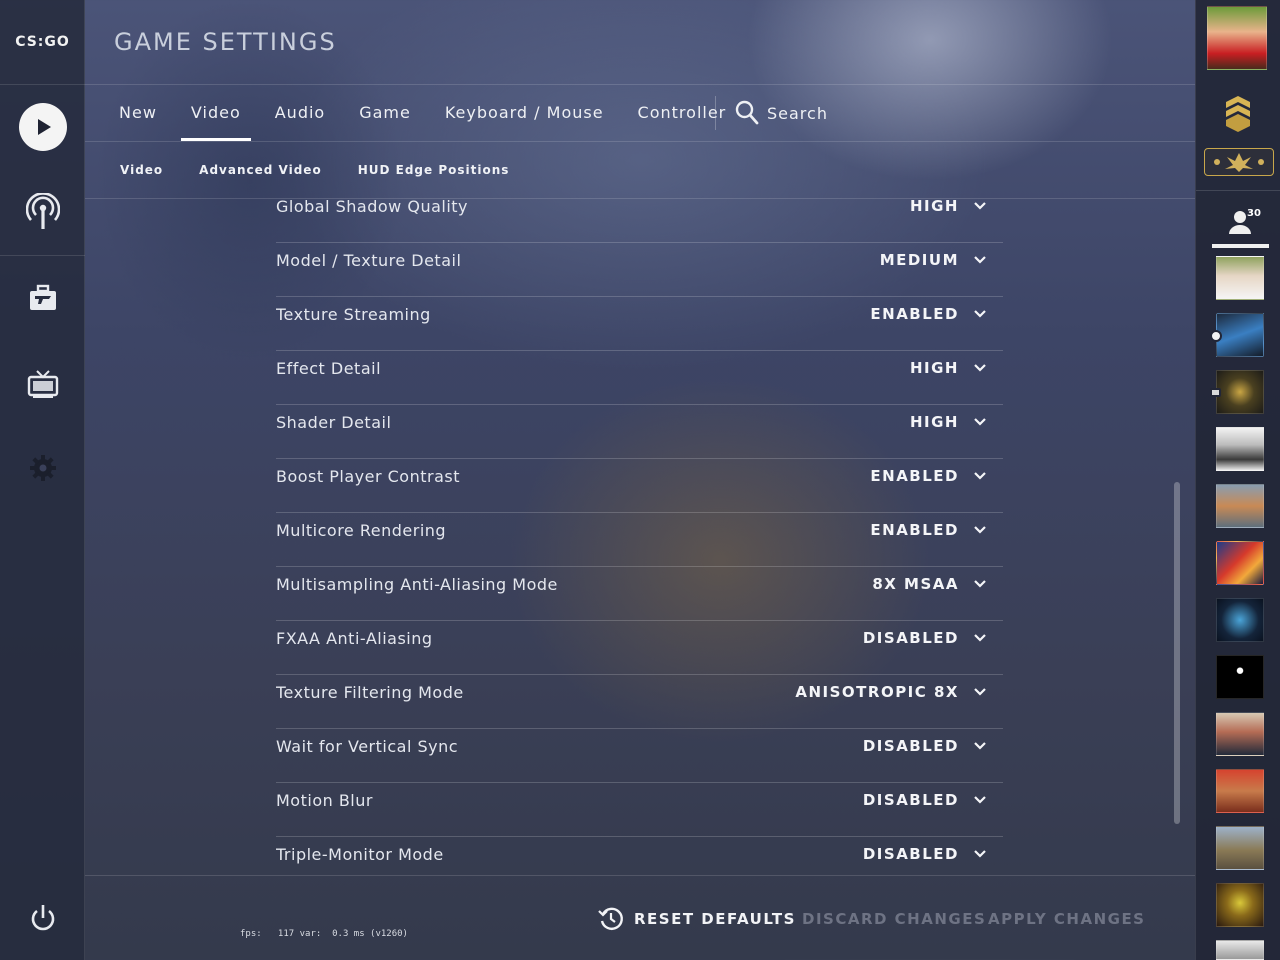  What do you see at coordinates (42, 298) in the screenshot?
I see `inventory-button` at bounding box center [42, 298].